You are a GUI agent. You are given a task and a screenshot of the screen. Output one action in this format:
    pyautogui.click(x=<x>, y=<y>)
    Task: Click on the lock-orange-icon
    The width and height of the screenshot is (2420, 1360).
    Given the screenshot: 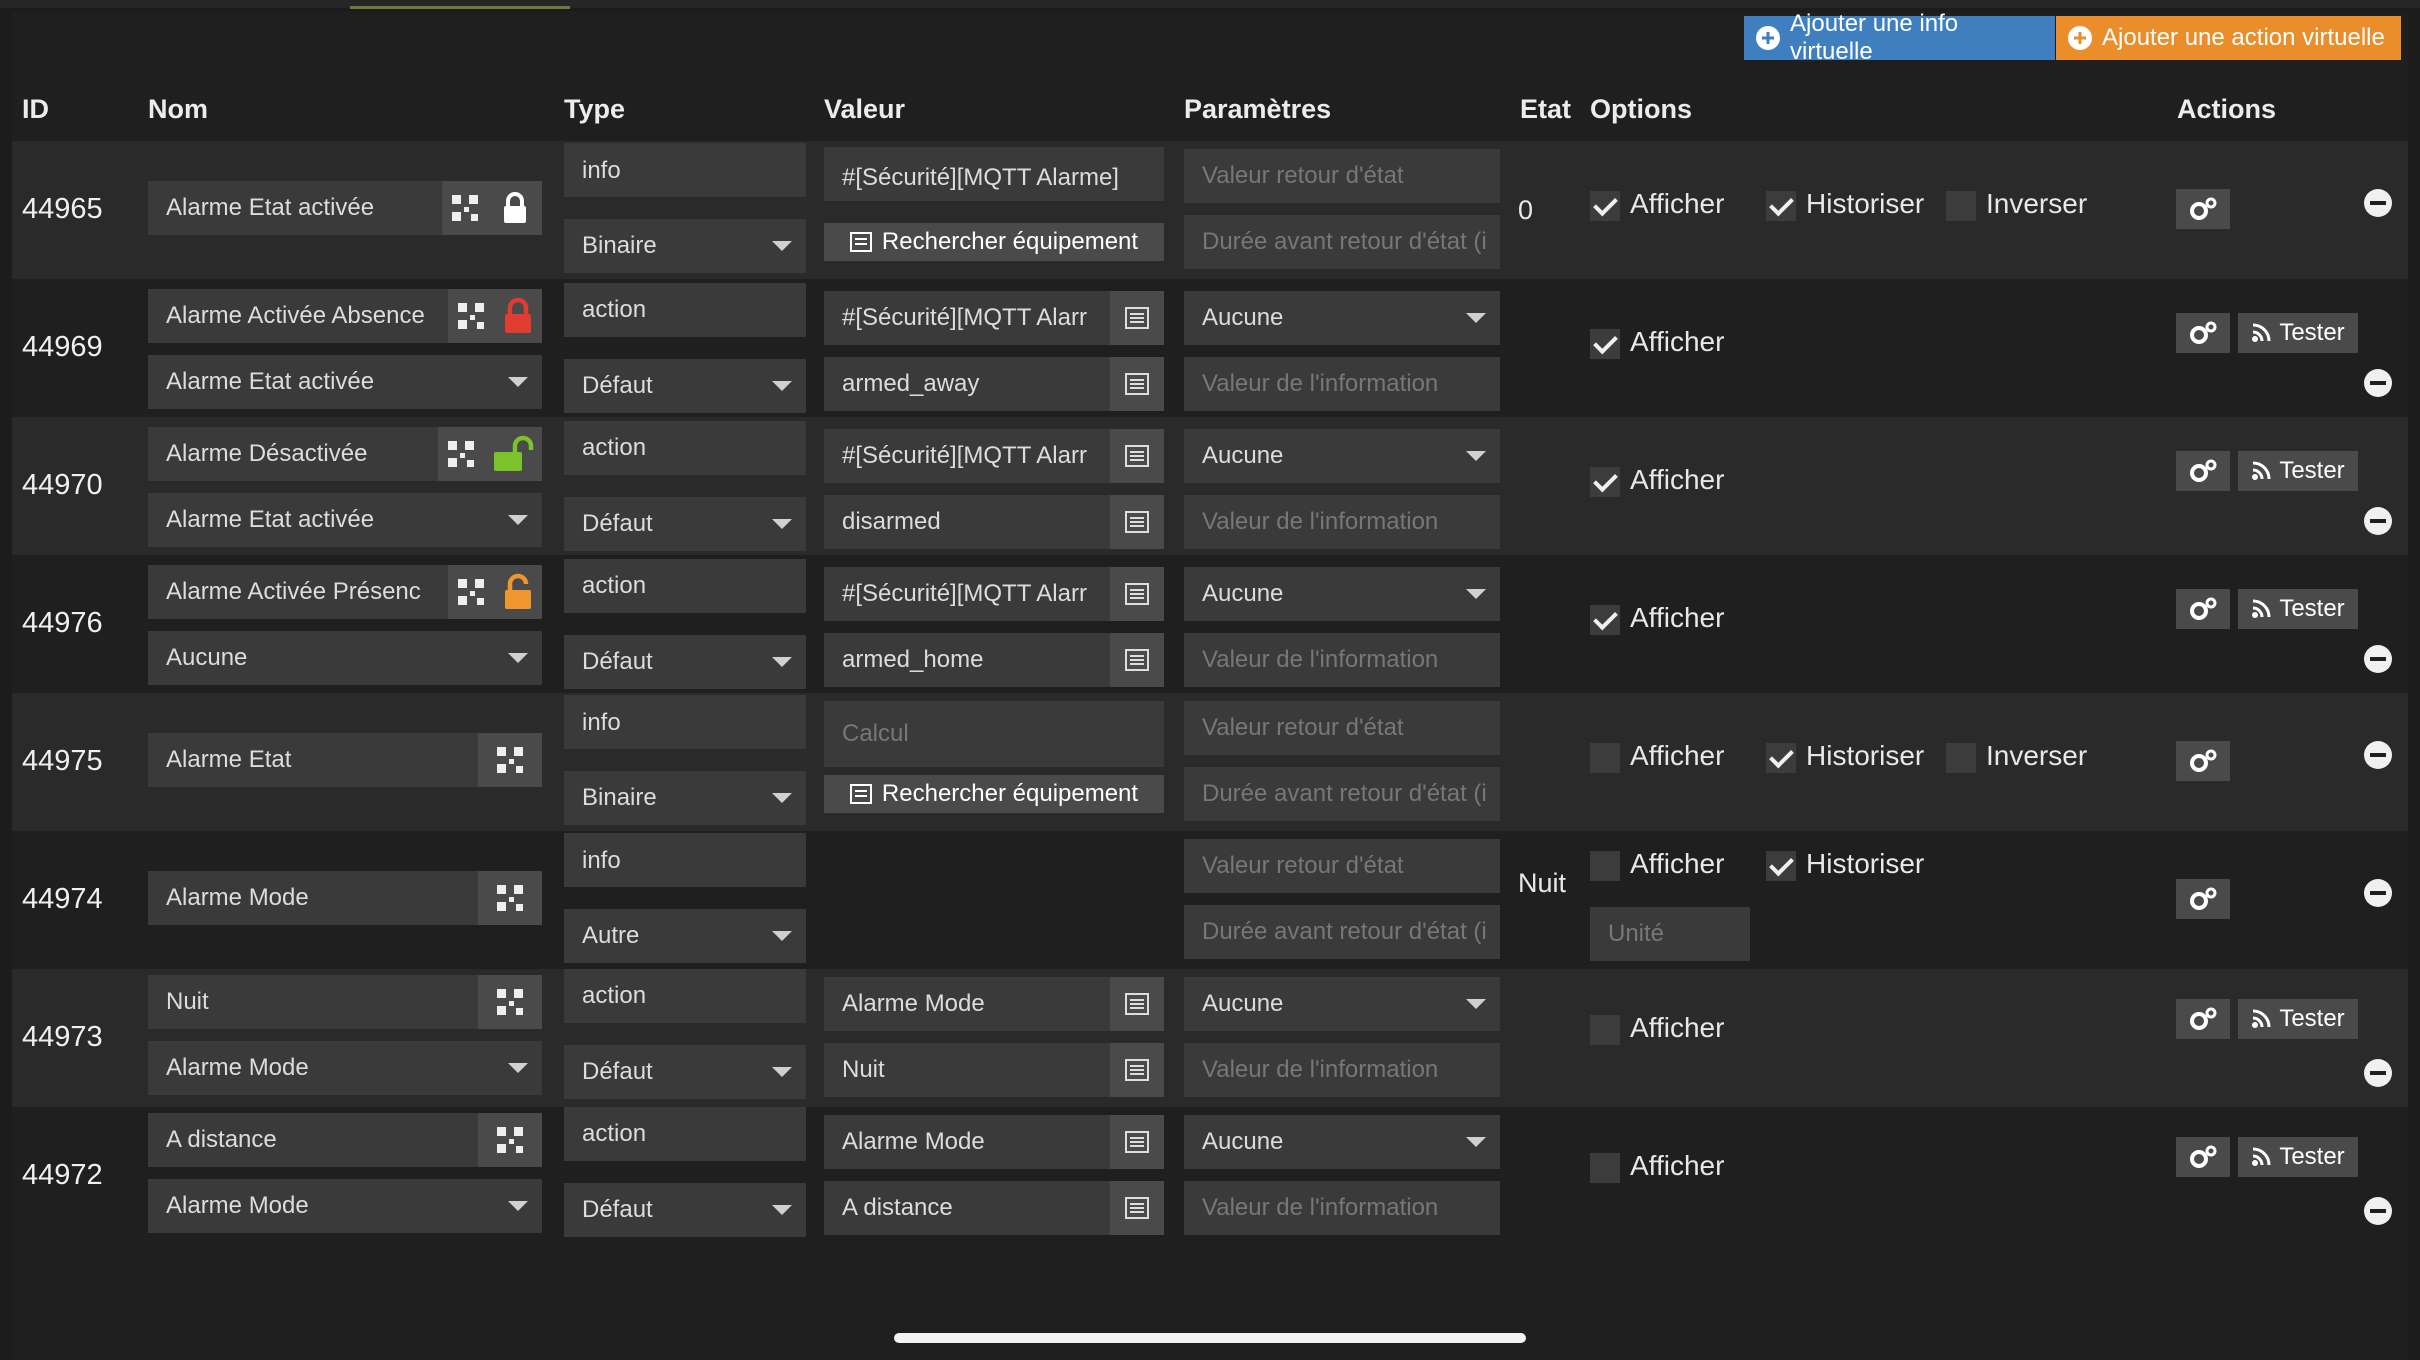 What is the action you would take?
    pyautogui.click(x=518, y=592)
    